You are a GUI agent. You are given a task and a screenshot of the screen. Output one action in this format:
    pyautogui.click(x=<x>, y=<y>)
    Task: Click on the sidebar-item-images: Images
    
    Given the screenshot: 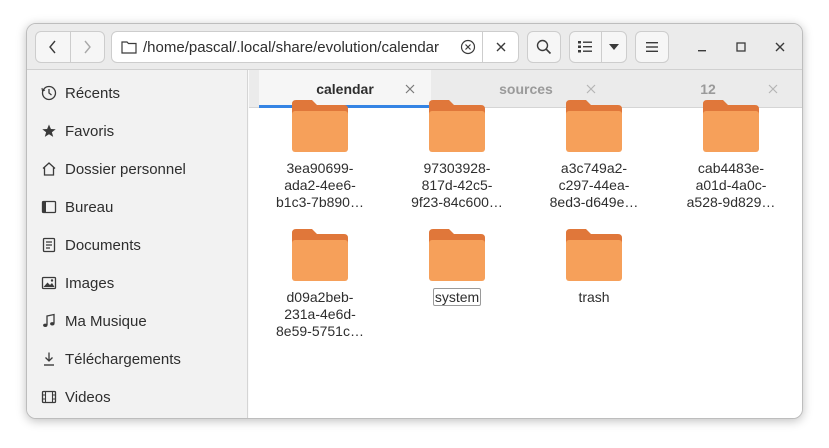 What is the action you would take?
    pyautogui.click(x=137, y=283)
    